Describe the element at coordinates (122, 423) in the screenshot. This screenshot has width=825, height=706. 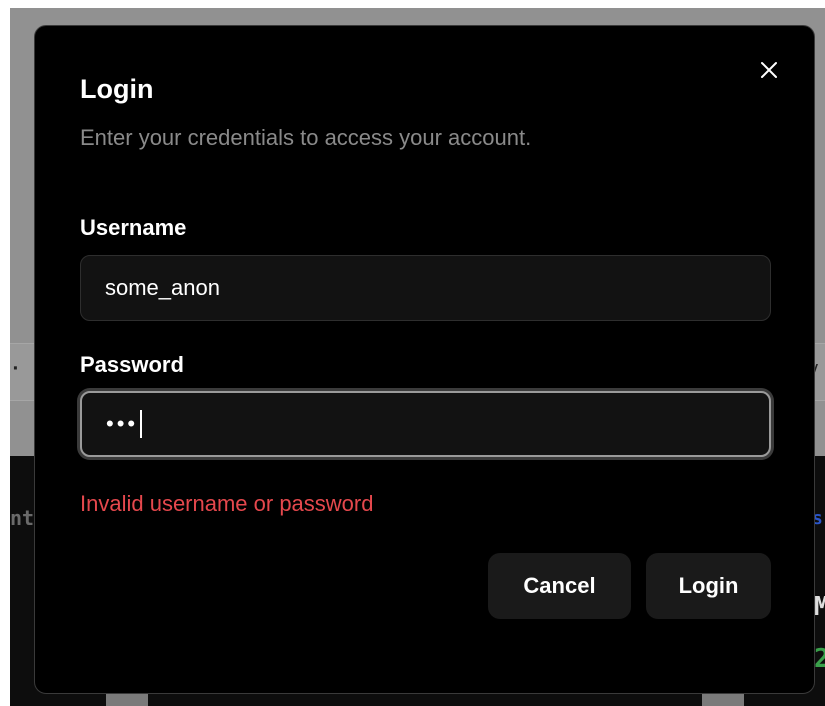
I see `password-masked-value: •••` at that location.